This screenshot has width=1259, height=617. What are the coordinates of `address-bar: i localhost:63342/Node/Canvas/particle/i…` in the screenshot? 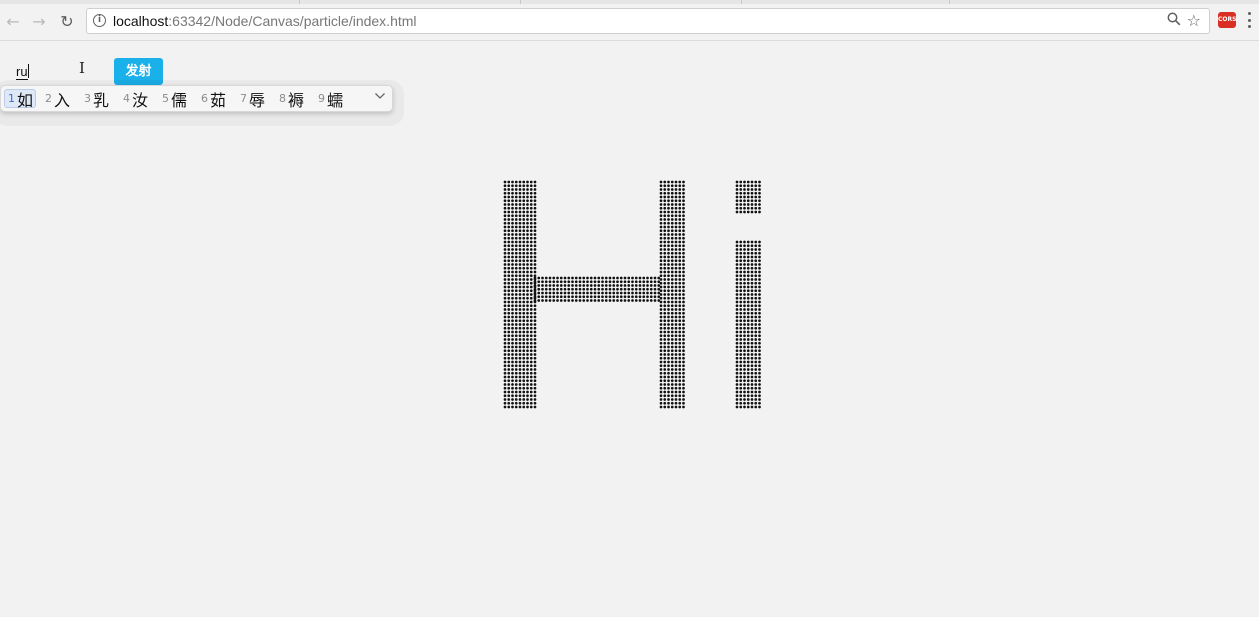 It's located at (648, 21).